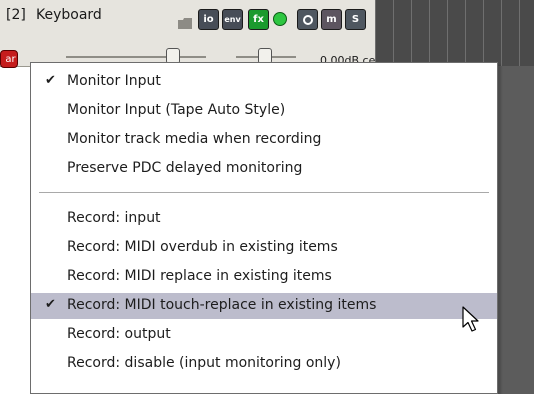  What do you see at coordinates (185, 168) in the screenshot?
I see `menu-item-label: Preserve PDC delayed monitoring` at bounding box center [185, 168].